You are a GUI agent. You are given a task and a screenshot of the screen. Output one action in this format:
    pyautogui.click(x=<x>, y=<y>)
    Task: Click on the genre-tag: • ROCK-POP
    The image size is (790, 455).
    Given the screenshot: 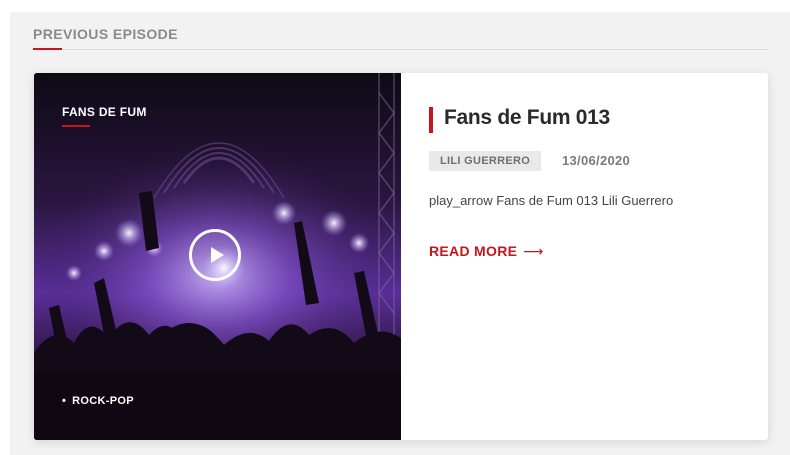 What is the action you would take?
    pyautogui.click(x=98, y=401)
    